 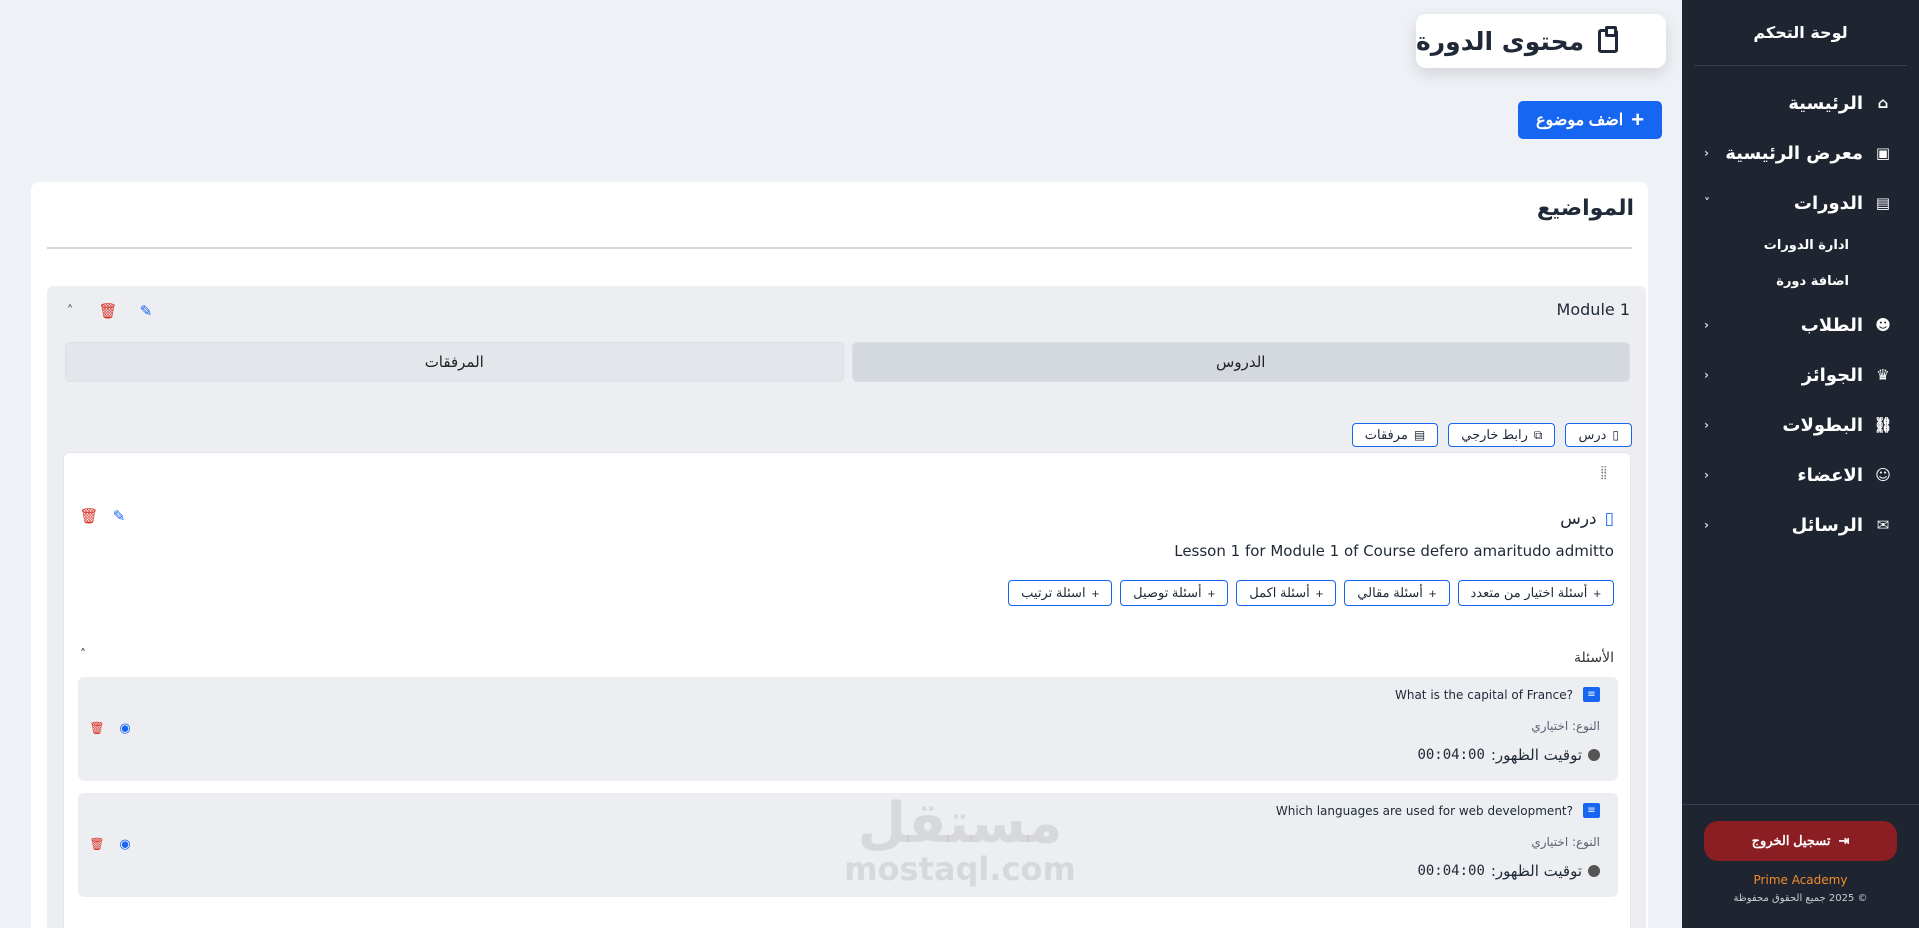 What do you see at coordinates (1508, 755) in the screenshot?
I see `question-timing: توقيت الظهور: 00:04:00` at bounding box center [1508, 755].